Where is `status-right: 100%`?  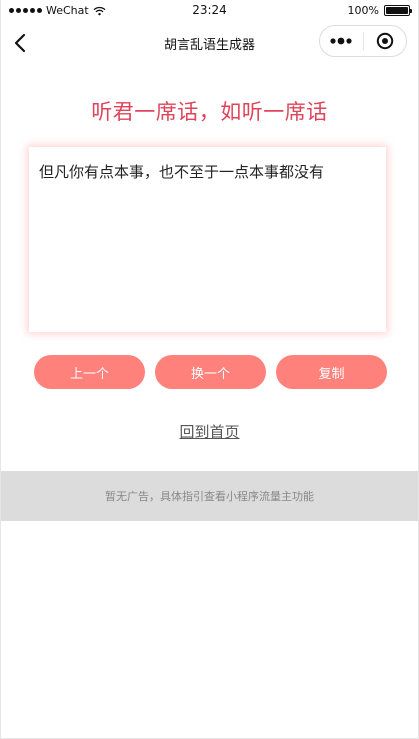 status-right: 100% is located at coordinates (379, 10).